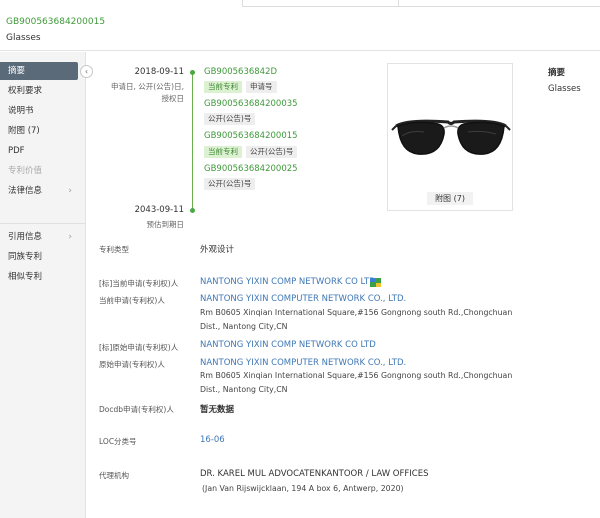  Describe the element at coordinates (56, 22) in the screenshot. I see `publication-number: GB900563684200015` at that location.